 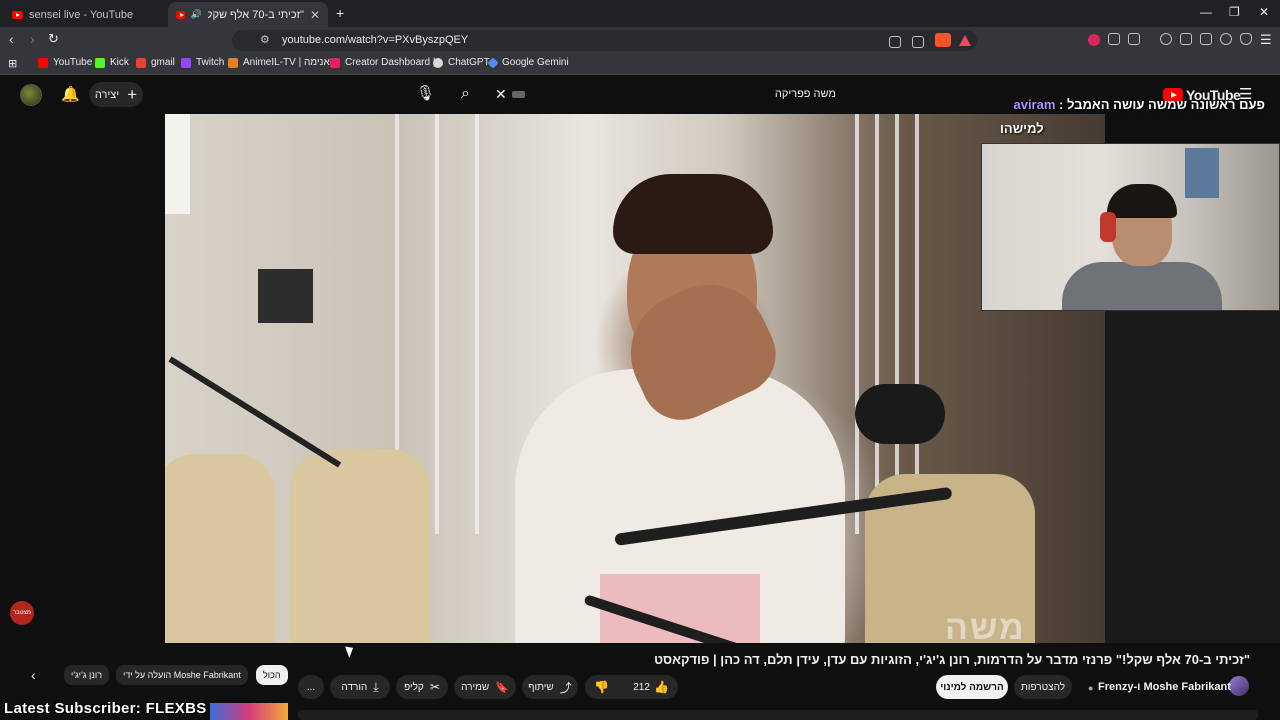 What do you see at coordinates (895, 42) in the screenshot?
I see `cast-icon` at bounding box center [895, 42].